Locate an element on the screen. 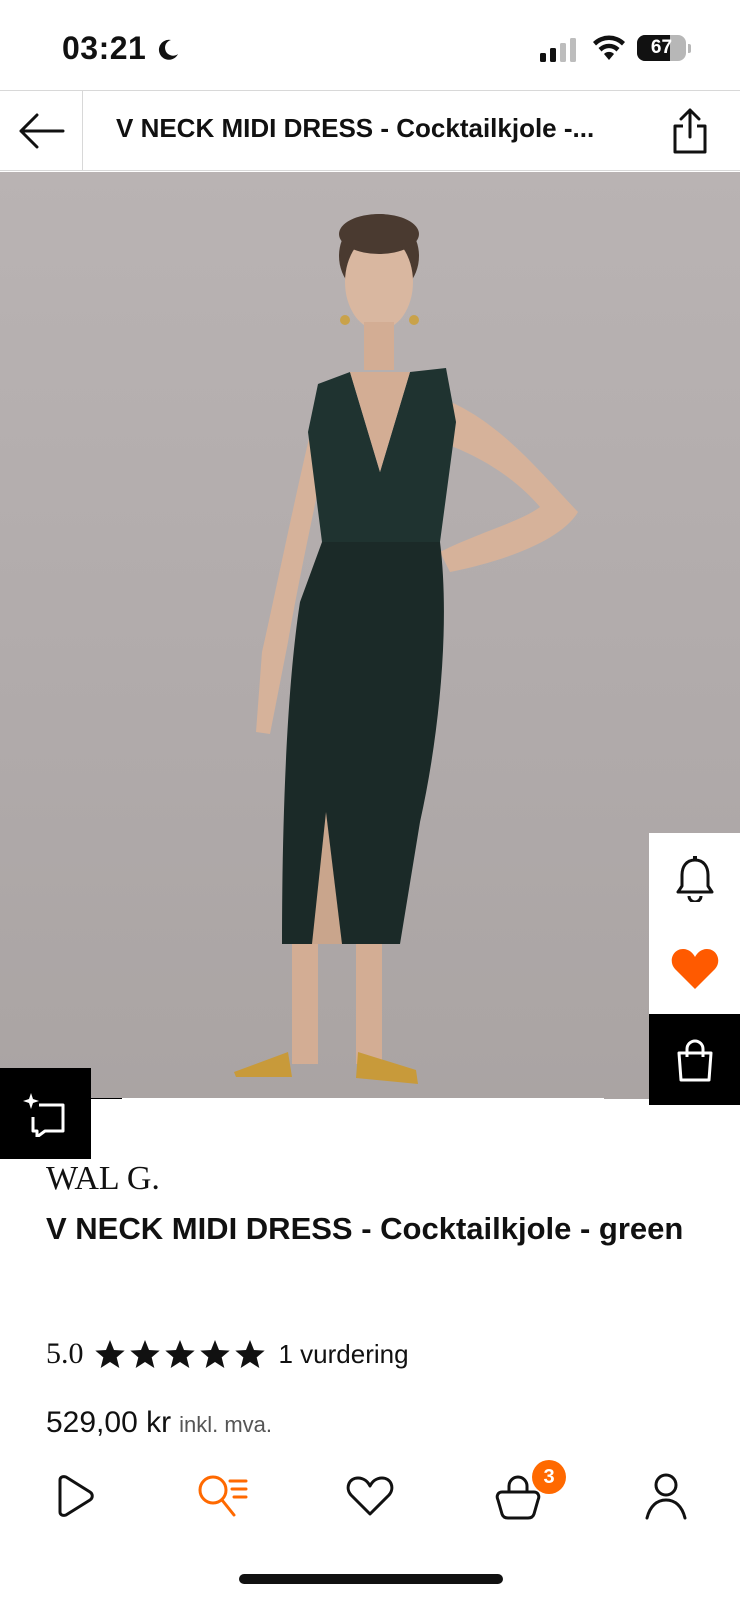 The width and height of the screenshot is (740, 1600). share-button is located at coordinates (690, 131).